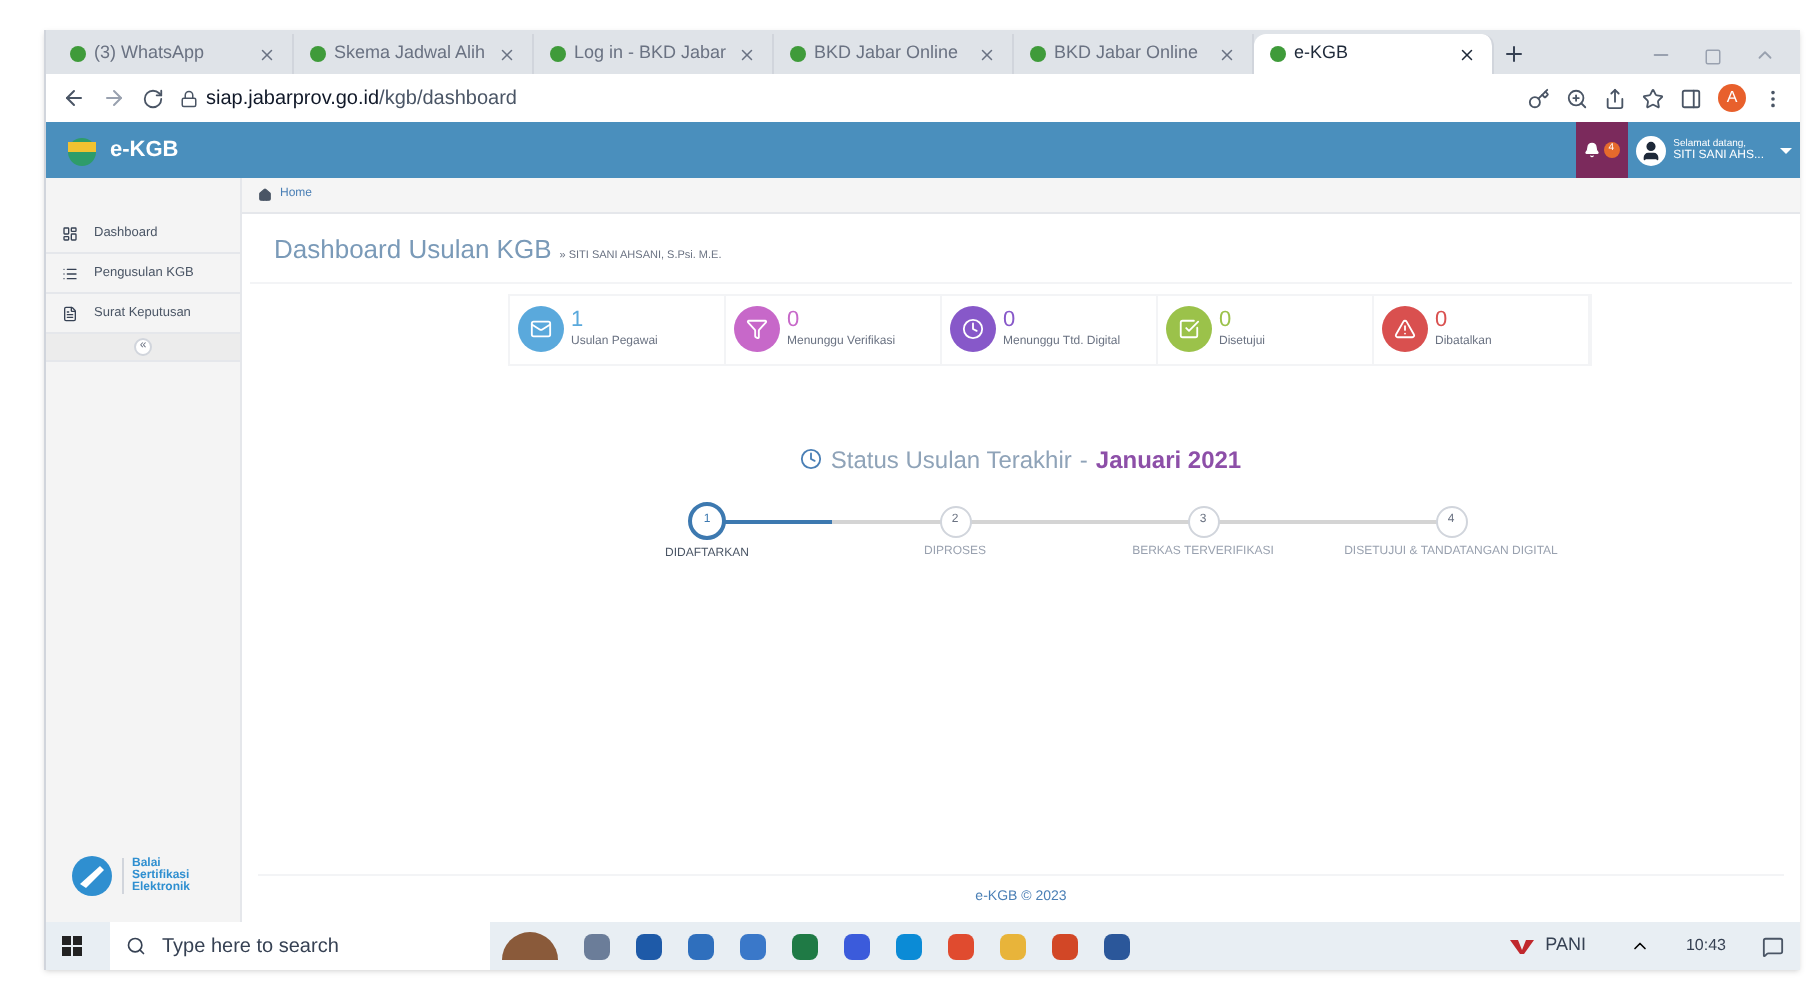  Describe the element at coordinates (1786, 150) in the screenshot. I see `caret-icon` at that location.